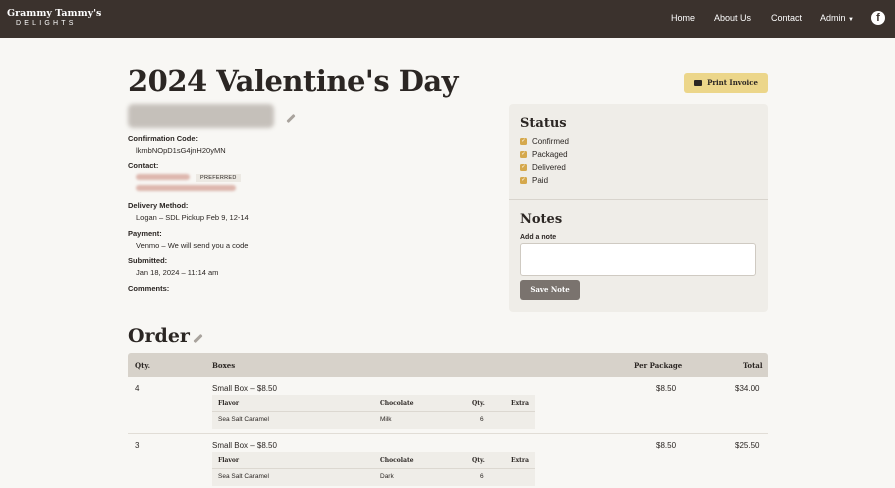 The height and width of the screenshot is (488, 895). Describe the element at coordinates (638, 199) in the screenshot. I see `panel-divider` at that location.